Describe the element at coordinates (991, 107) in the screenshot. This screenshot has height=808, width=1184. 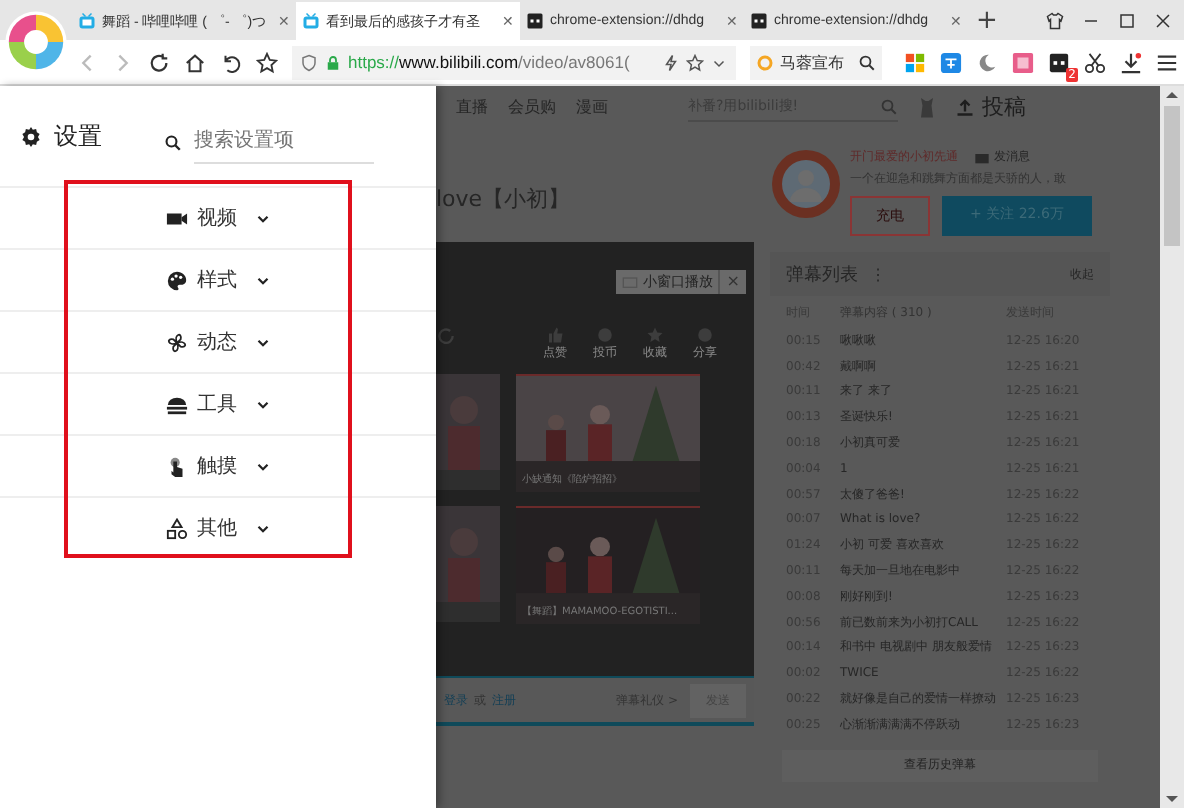
I see `upload-button: 投稿` at that location.